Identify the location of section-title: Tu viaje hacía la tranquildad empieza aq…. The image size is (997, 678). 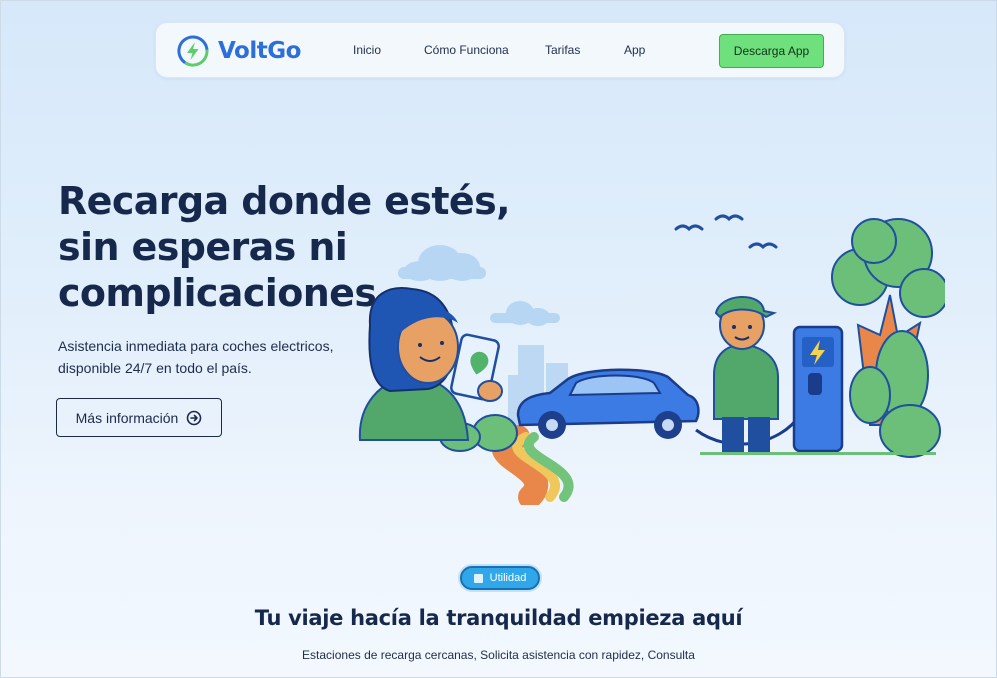
(498, 618).